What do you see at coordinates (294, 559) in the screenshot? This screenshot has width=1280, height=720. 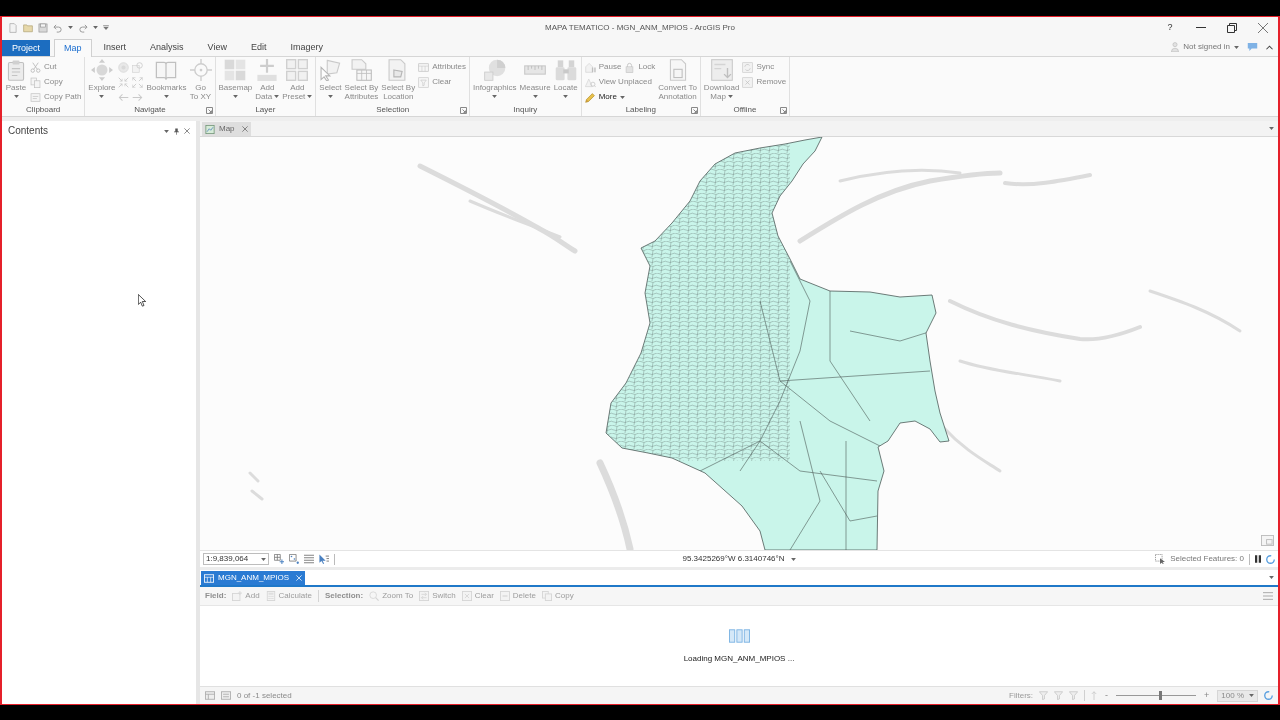 I see `grid-dots-icon` at bounding box center [294, 559].